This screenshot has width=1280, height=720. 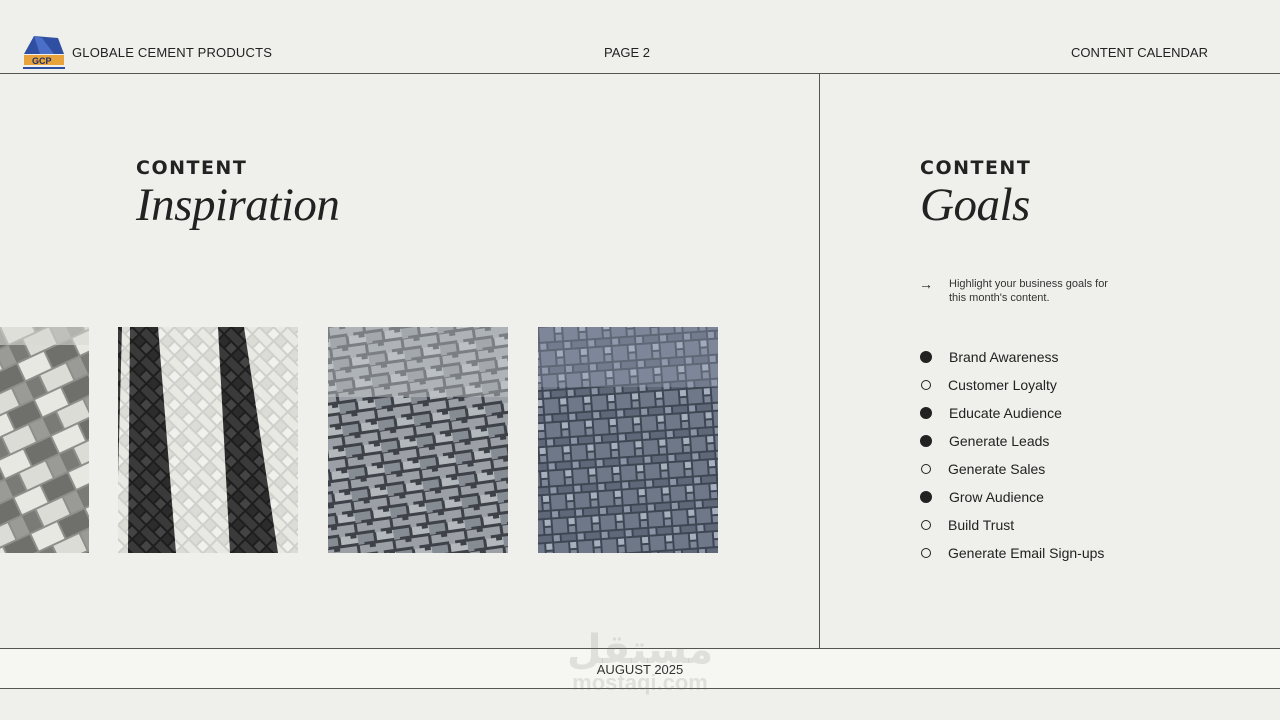 I want to click on goals-title: Goals, so click(x=975, y=205).